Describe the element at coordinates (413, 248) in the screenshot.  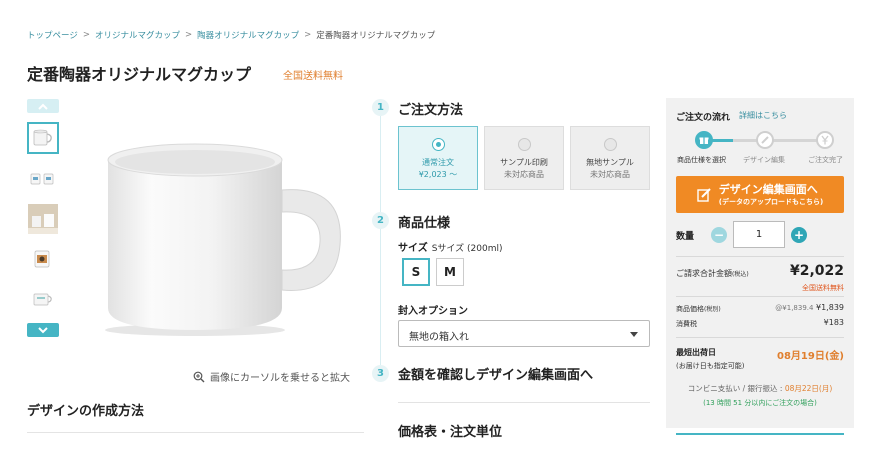
I see `size-label-text: サイズ` at that location.